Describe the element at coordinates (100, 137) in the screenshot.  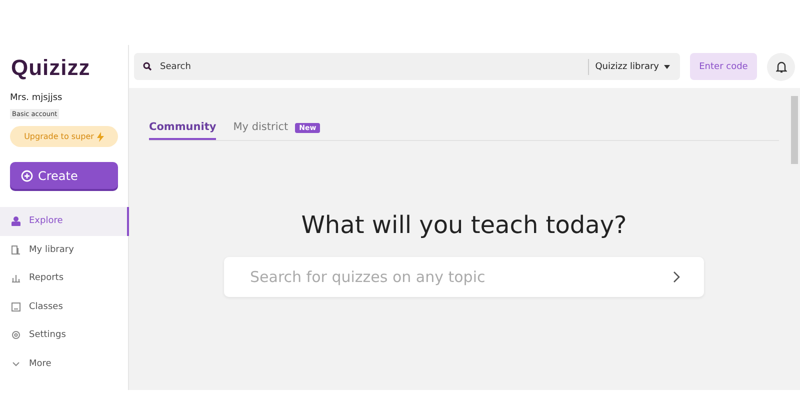
I see `lightning-icon` at that location.